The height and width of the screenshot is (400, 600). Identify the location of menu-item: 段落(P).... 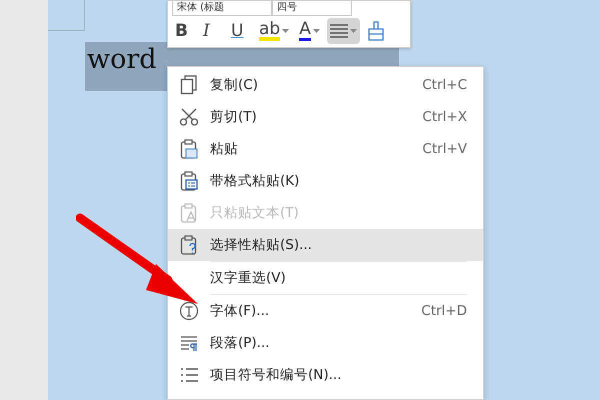
(325, 343).